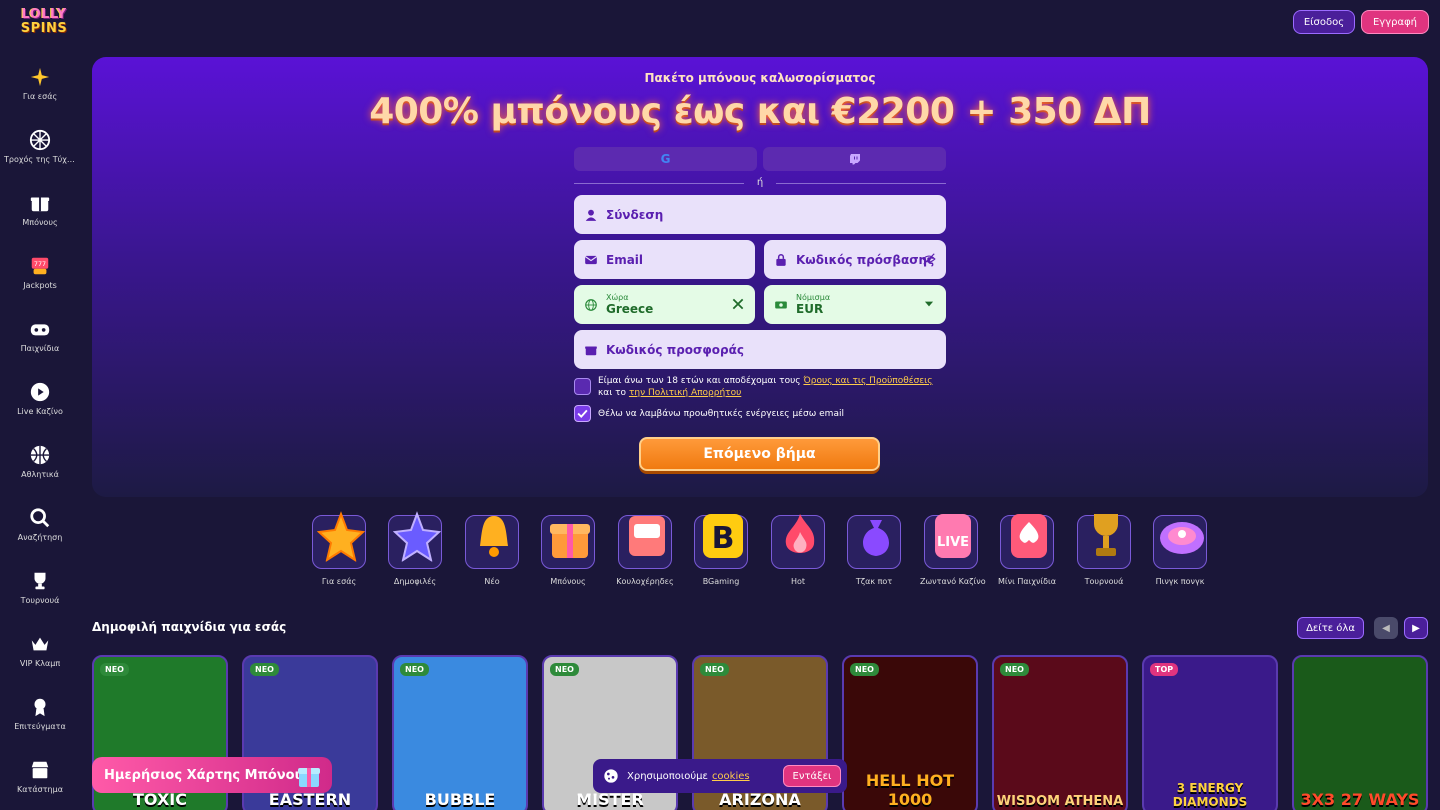  What do you see at coordinates (1210, 732) in the screenshot?
I see `game-card: TOP 3 ENERGY DIAMONDS` at bounding box center [1210, 732].